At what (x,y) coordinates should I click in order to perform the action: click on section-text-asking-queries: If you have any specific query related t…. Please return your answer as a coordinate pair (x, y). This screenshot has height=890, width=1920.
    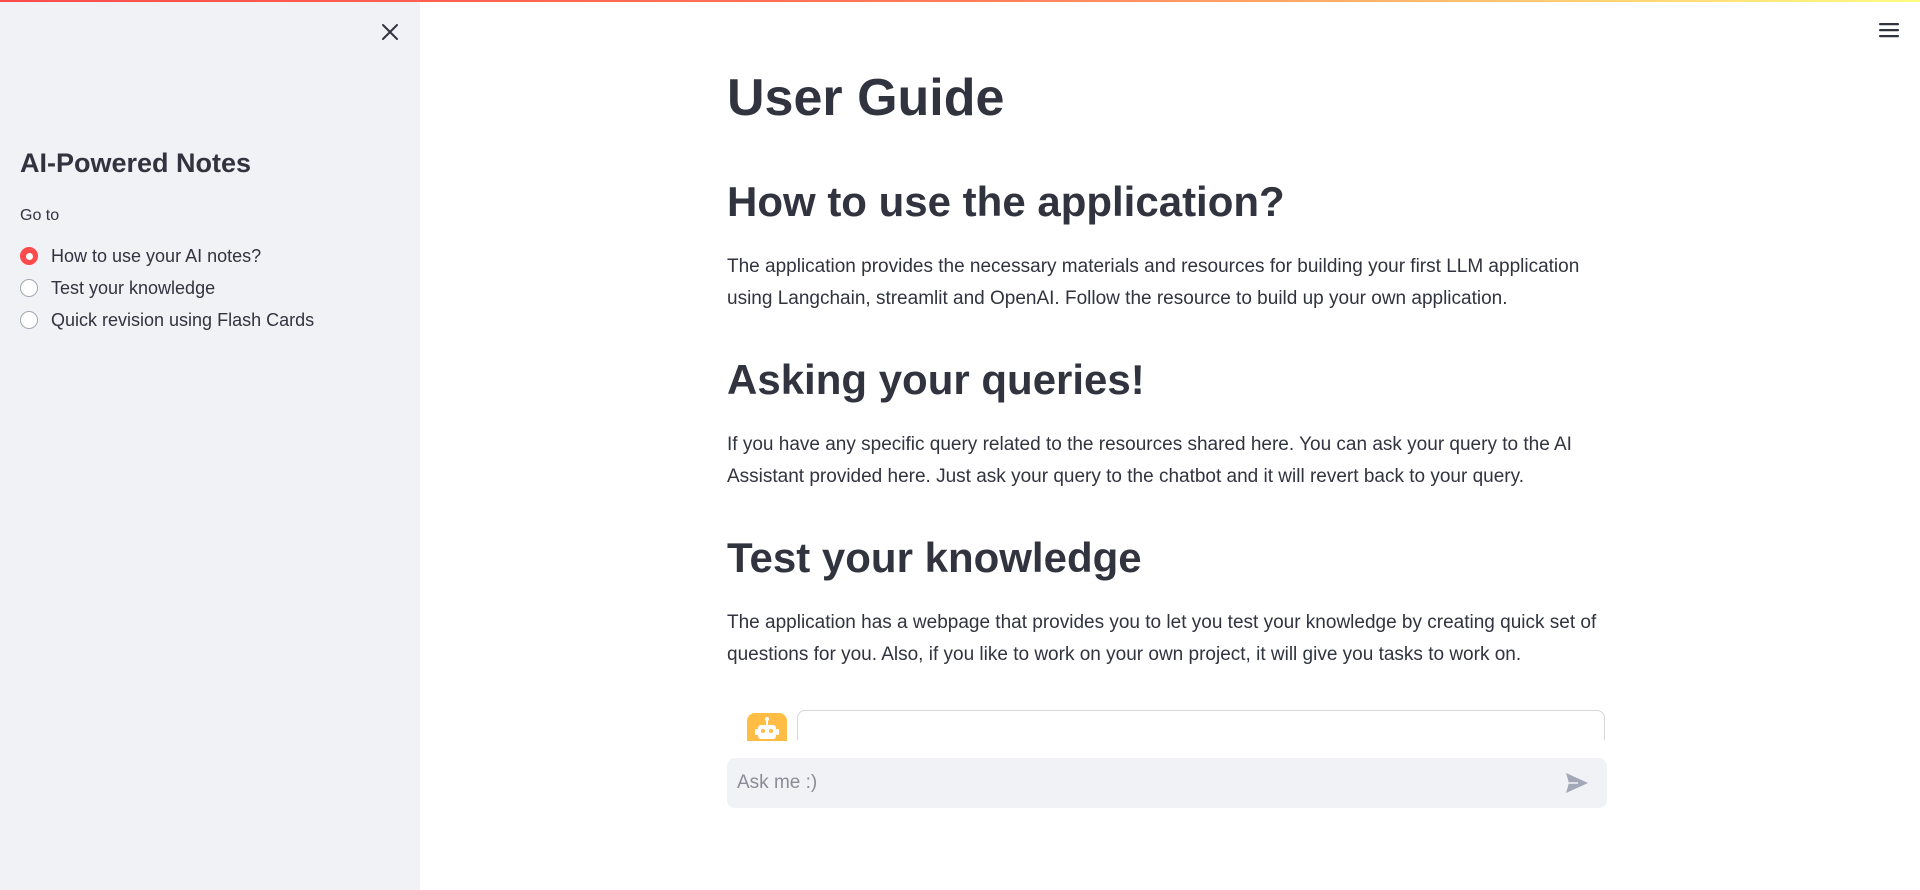
    Looking at the image, I should click on (1149, 460).